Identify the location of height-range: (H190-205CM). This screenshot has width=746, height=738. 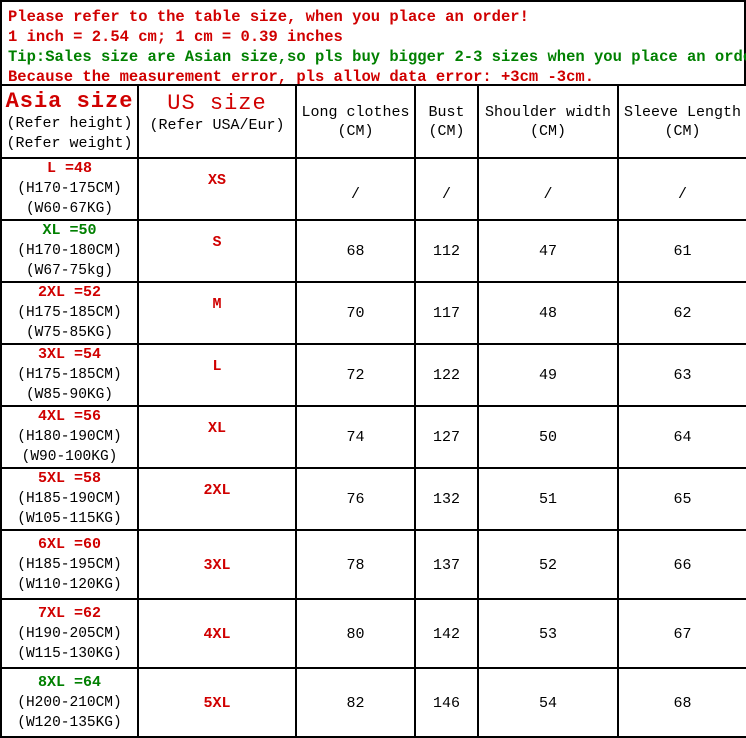
(69, 633).